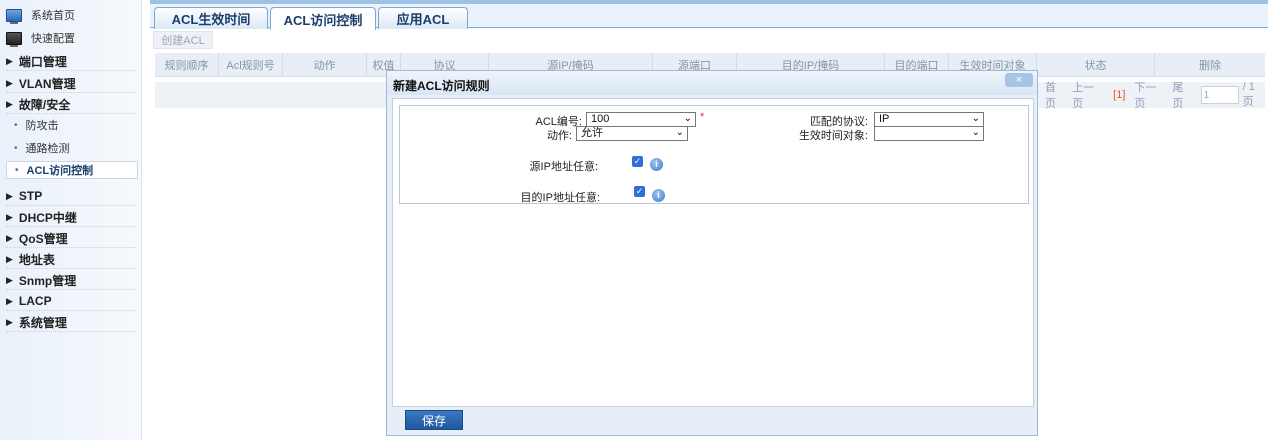  Describe the element at coordinates (1055, 95) in the screenshot. I see `pager-first-link: 首页` at that location.